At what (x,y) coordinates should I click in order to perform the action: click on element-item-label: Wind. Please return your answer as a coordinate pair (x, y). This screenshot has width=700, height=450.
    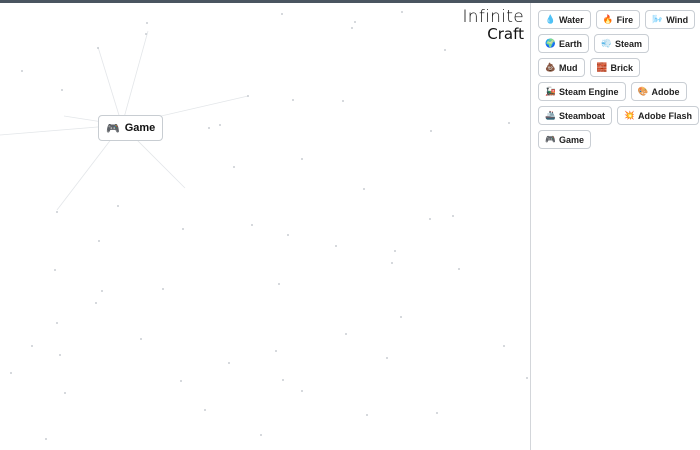
    Looking at the image, I should click on (677, 19).